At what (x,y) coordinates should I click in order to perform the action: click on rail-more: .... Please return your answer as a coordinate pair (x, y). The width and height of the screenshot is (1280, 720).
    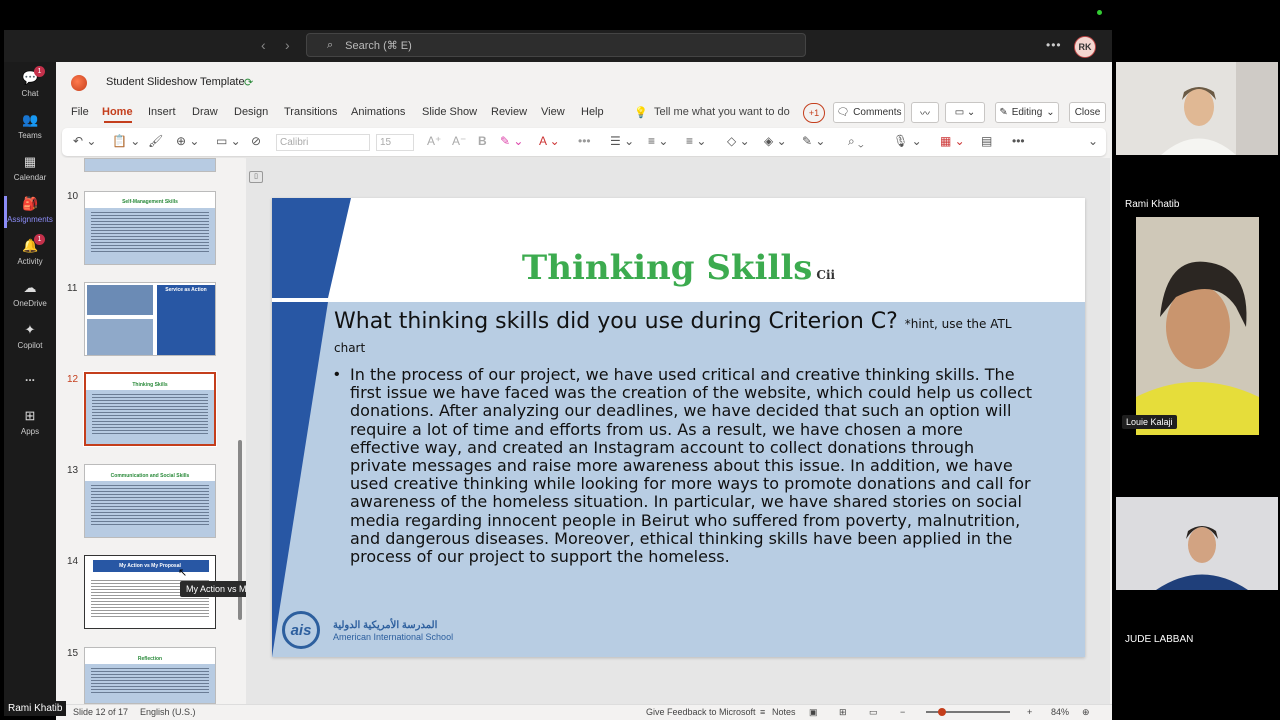
    Looking at the image, I should click on (30, 377).